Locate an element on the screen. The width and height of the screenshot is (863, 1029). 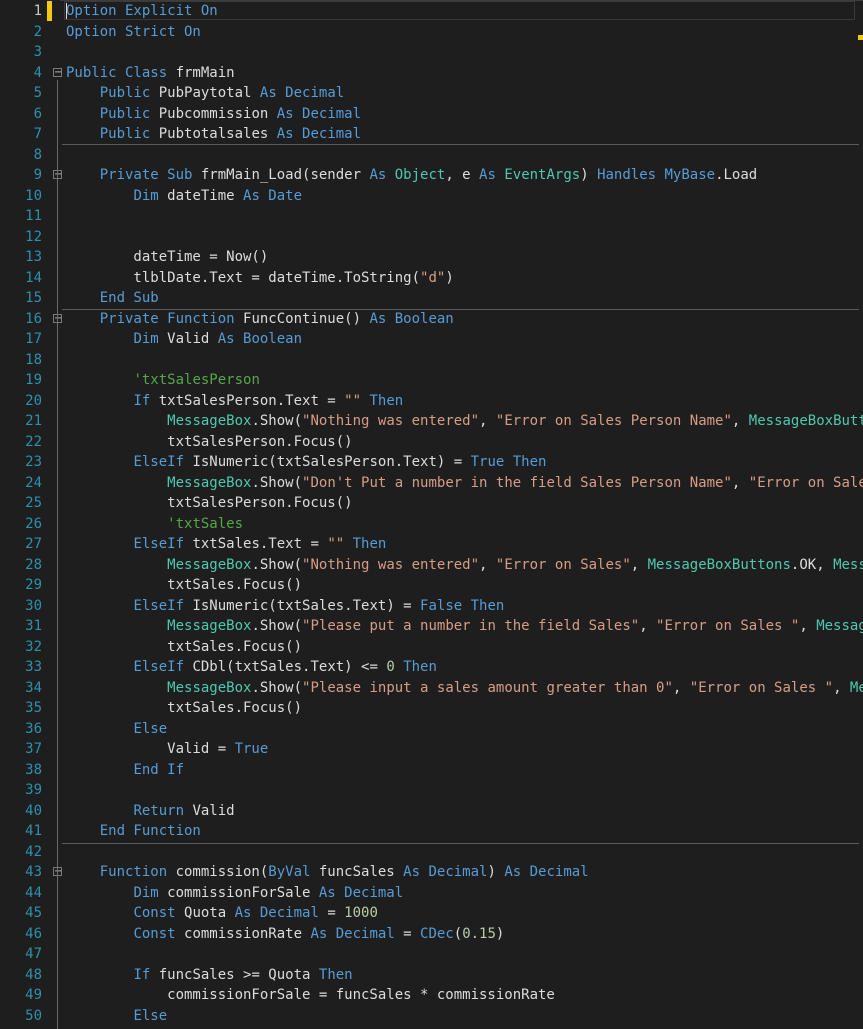
code-line: 15 End Sub is located at coordinates (431, 298).